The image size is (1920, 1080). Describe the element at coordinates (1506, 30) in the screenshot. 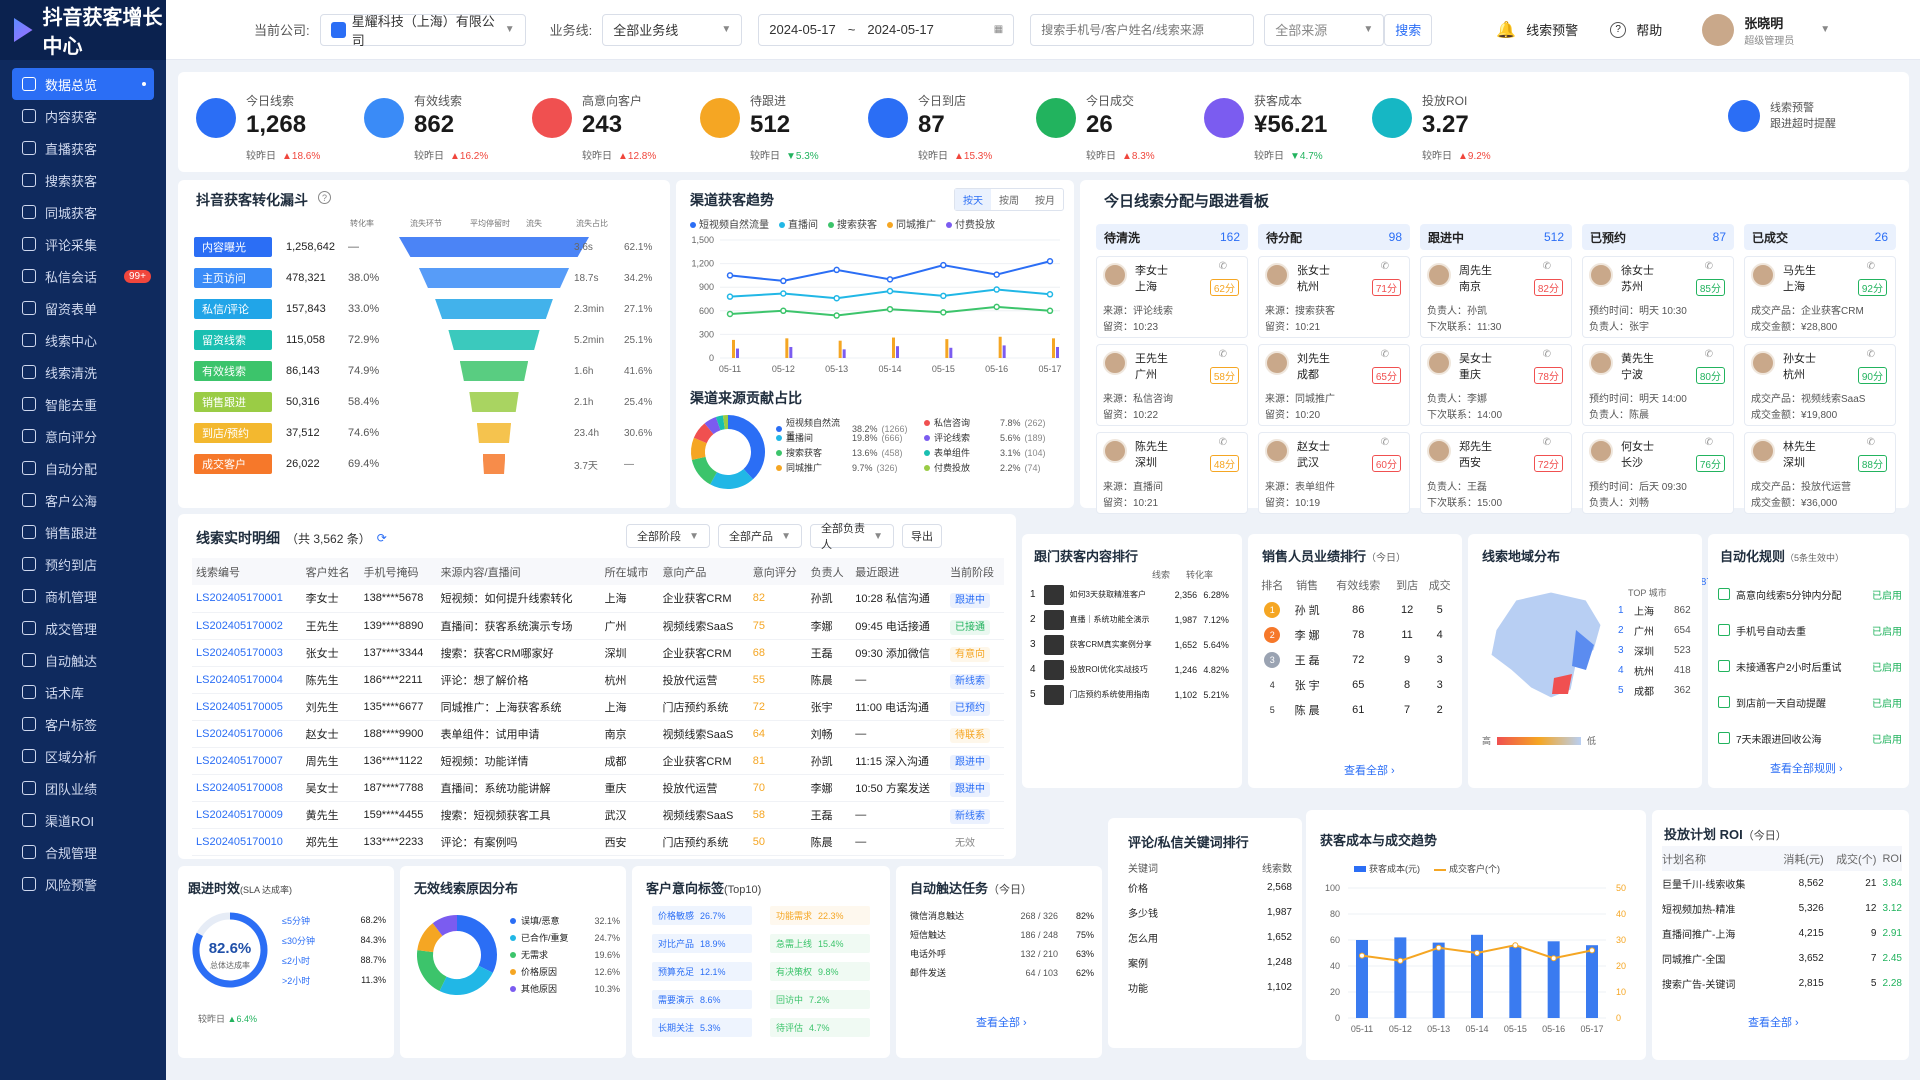

I see `bell-icon: 🔔` at that location.